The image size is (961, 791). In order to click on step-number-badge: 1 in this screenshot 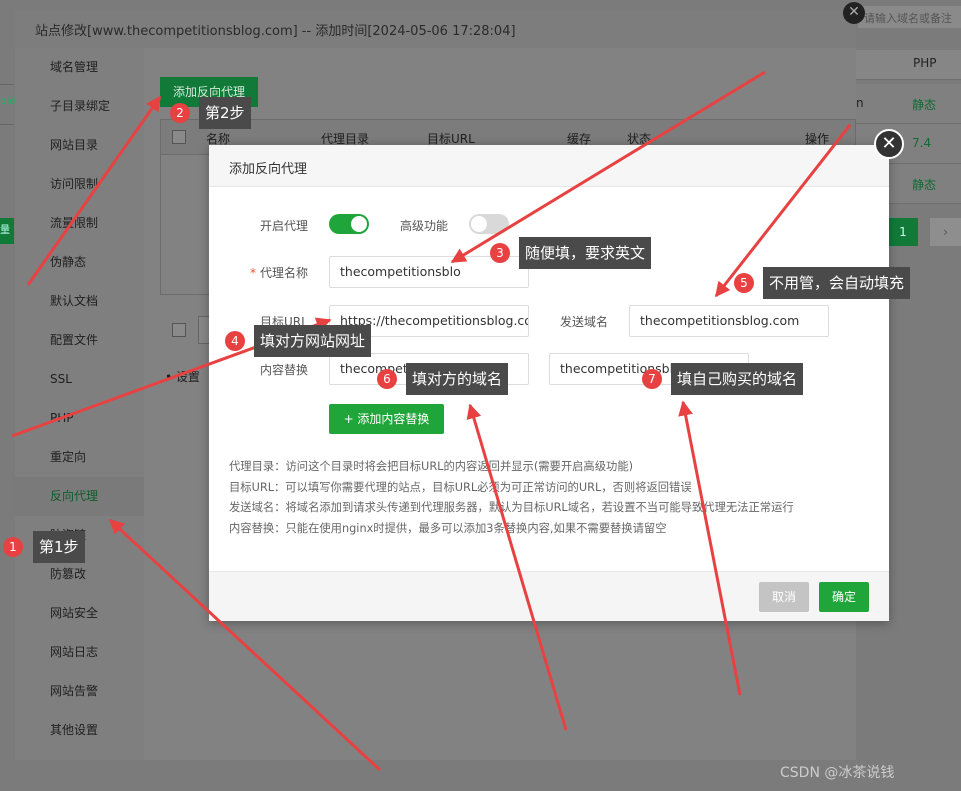, I will do `click(13, 547)`.